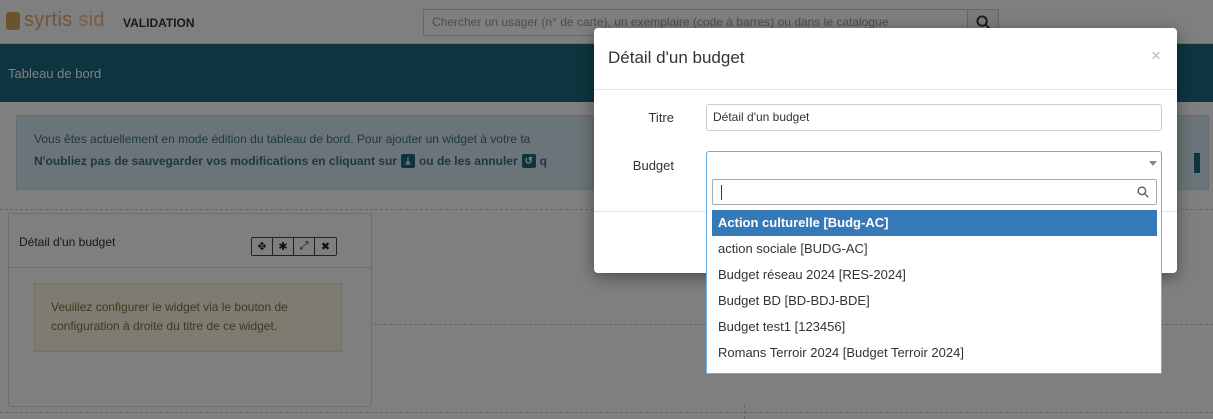  I want to click on title-input: Détail d'un budget, so click(934, 117).